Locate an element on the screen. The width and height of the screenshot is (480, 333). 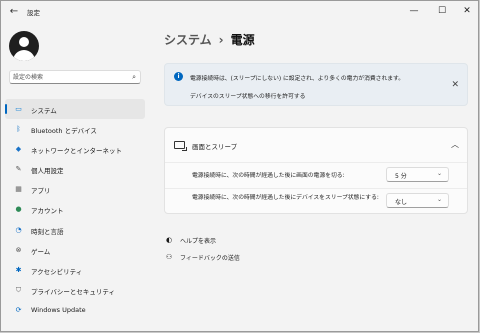
sleep-label: 電源接続時に、次の時間が経過した後にデバイスをスリープ状態にする: is located at coordinates (285, 198).